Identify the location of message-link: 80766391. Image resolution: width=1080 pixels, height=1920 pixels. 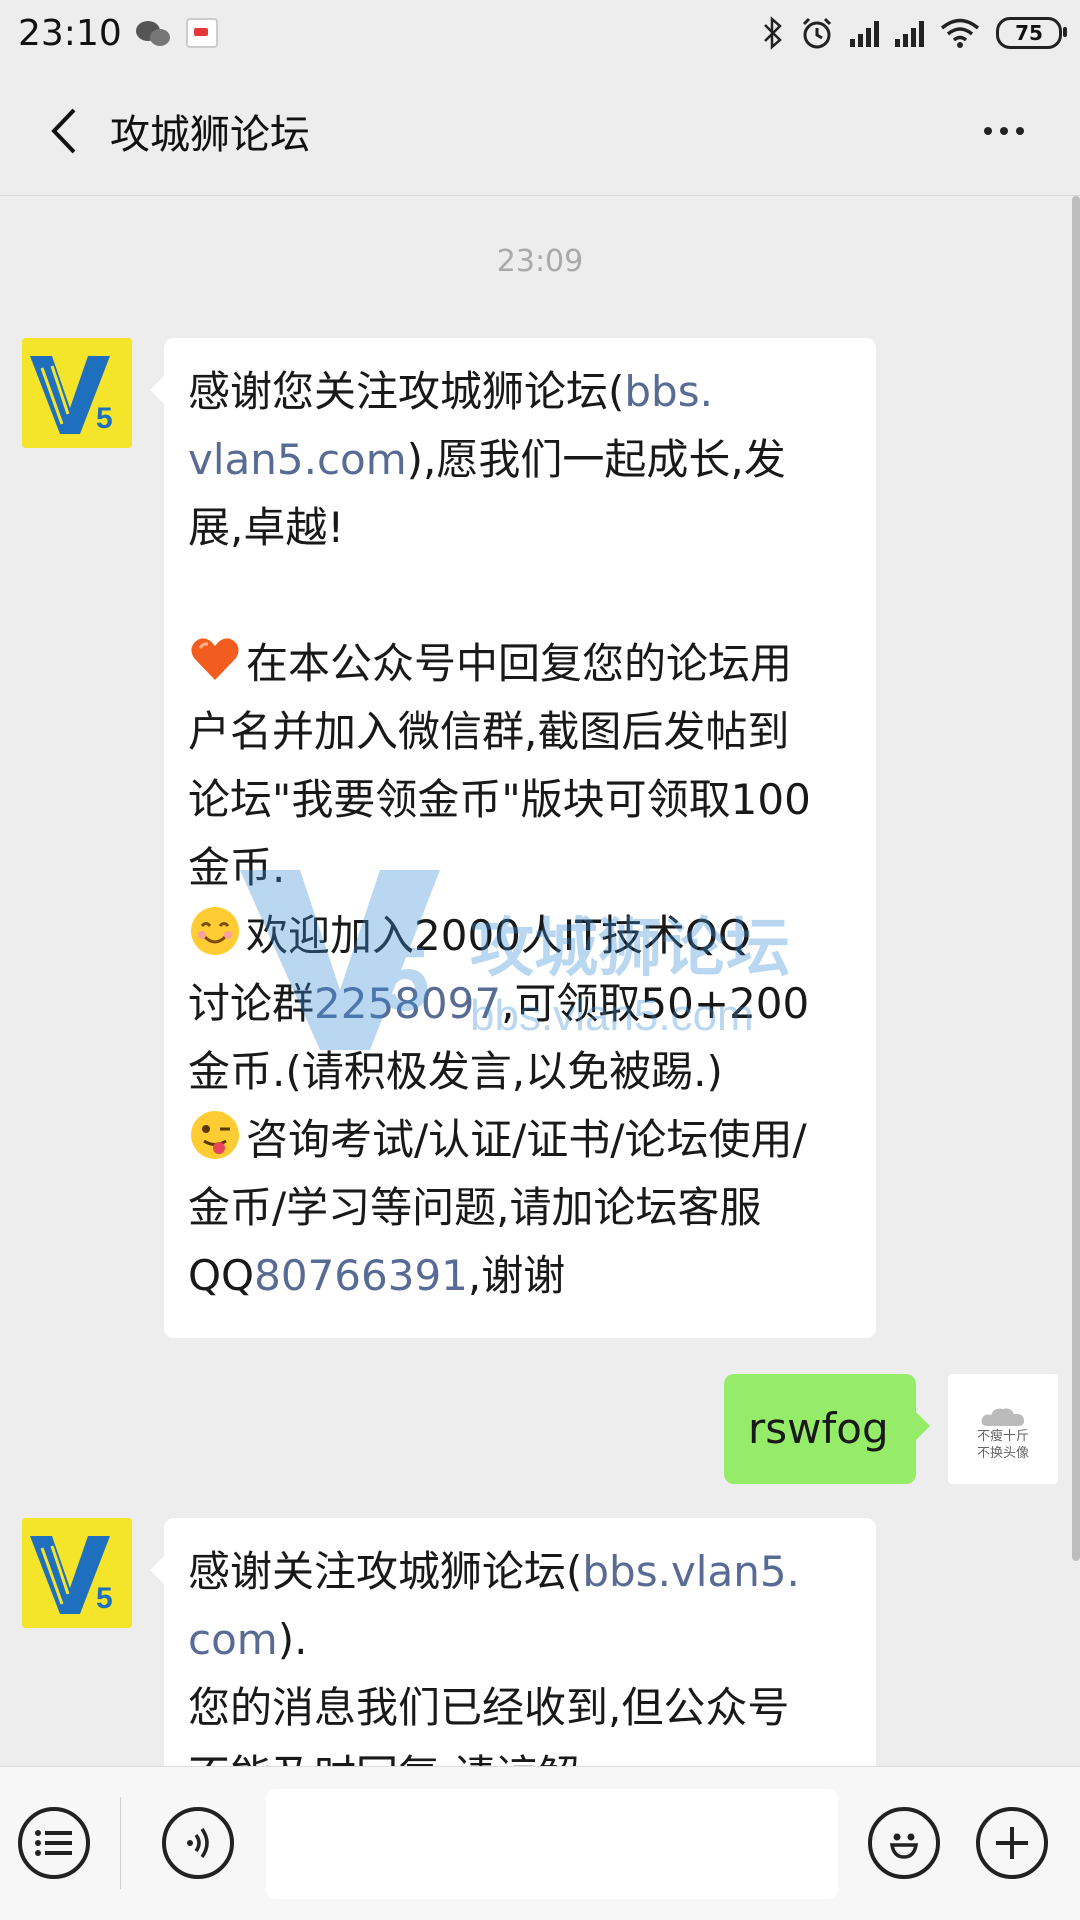
(361, 1275).